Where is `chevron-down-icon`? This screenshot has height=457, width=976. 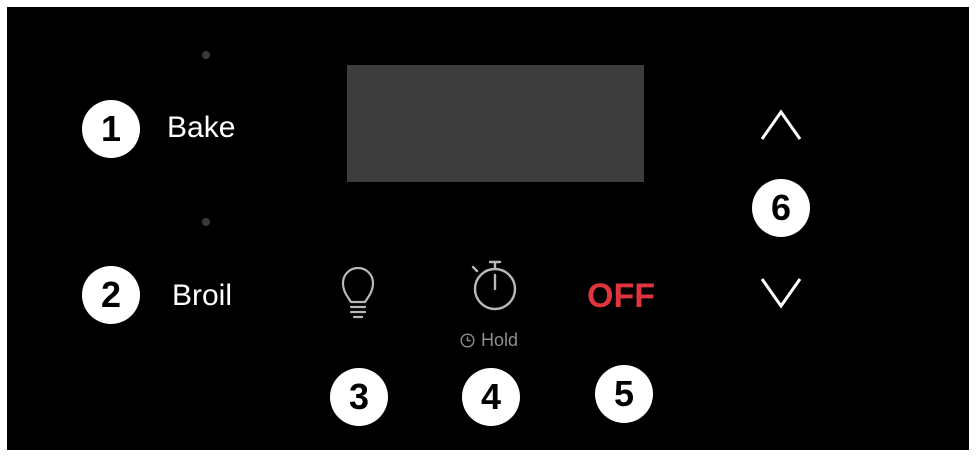 chevron-down-icon is located at coordinates (781, 293).